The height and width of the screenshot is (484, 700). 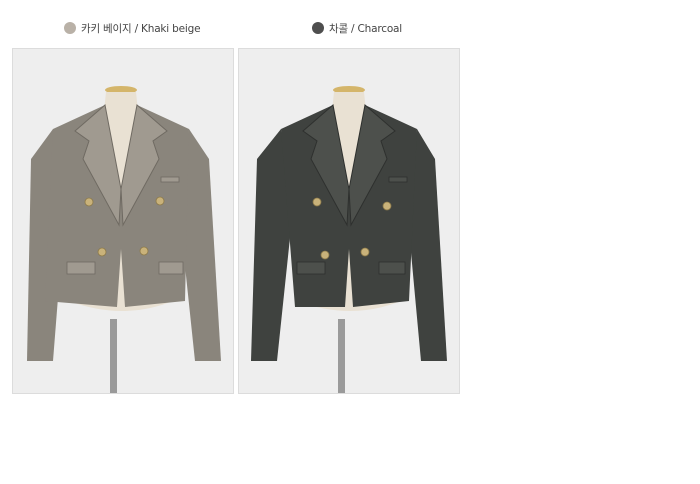 I want to click on color-option-charcoal: 차콜 / Charcoal, so click(x=357, y=28).